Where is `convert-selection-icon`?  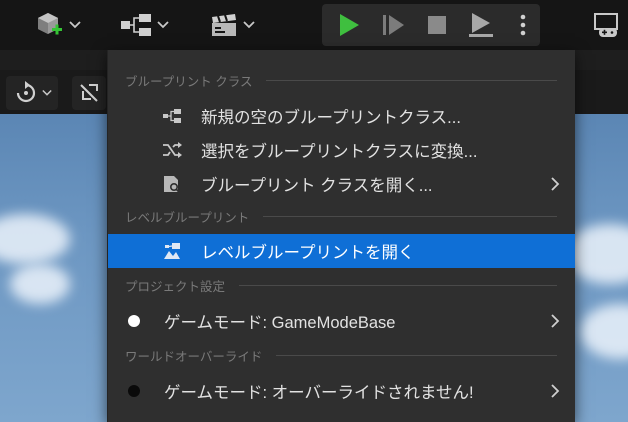
convert-selection-icon is located at coordinates (172, 150).